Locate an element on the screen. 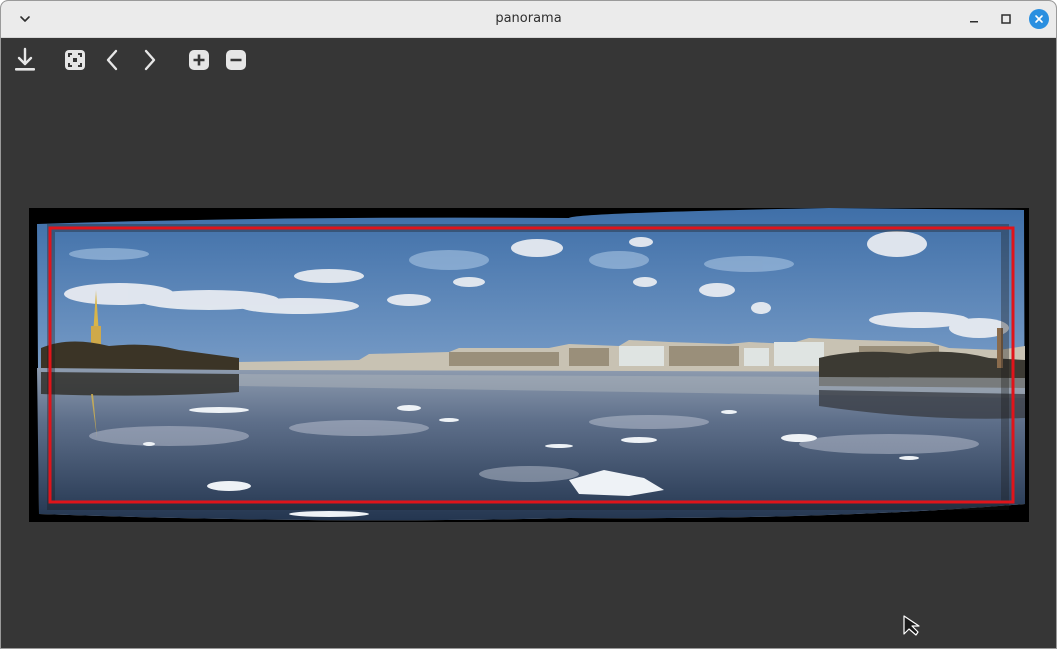  download-button is located at coordinates (25, 60).